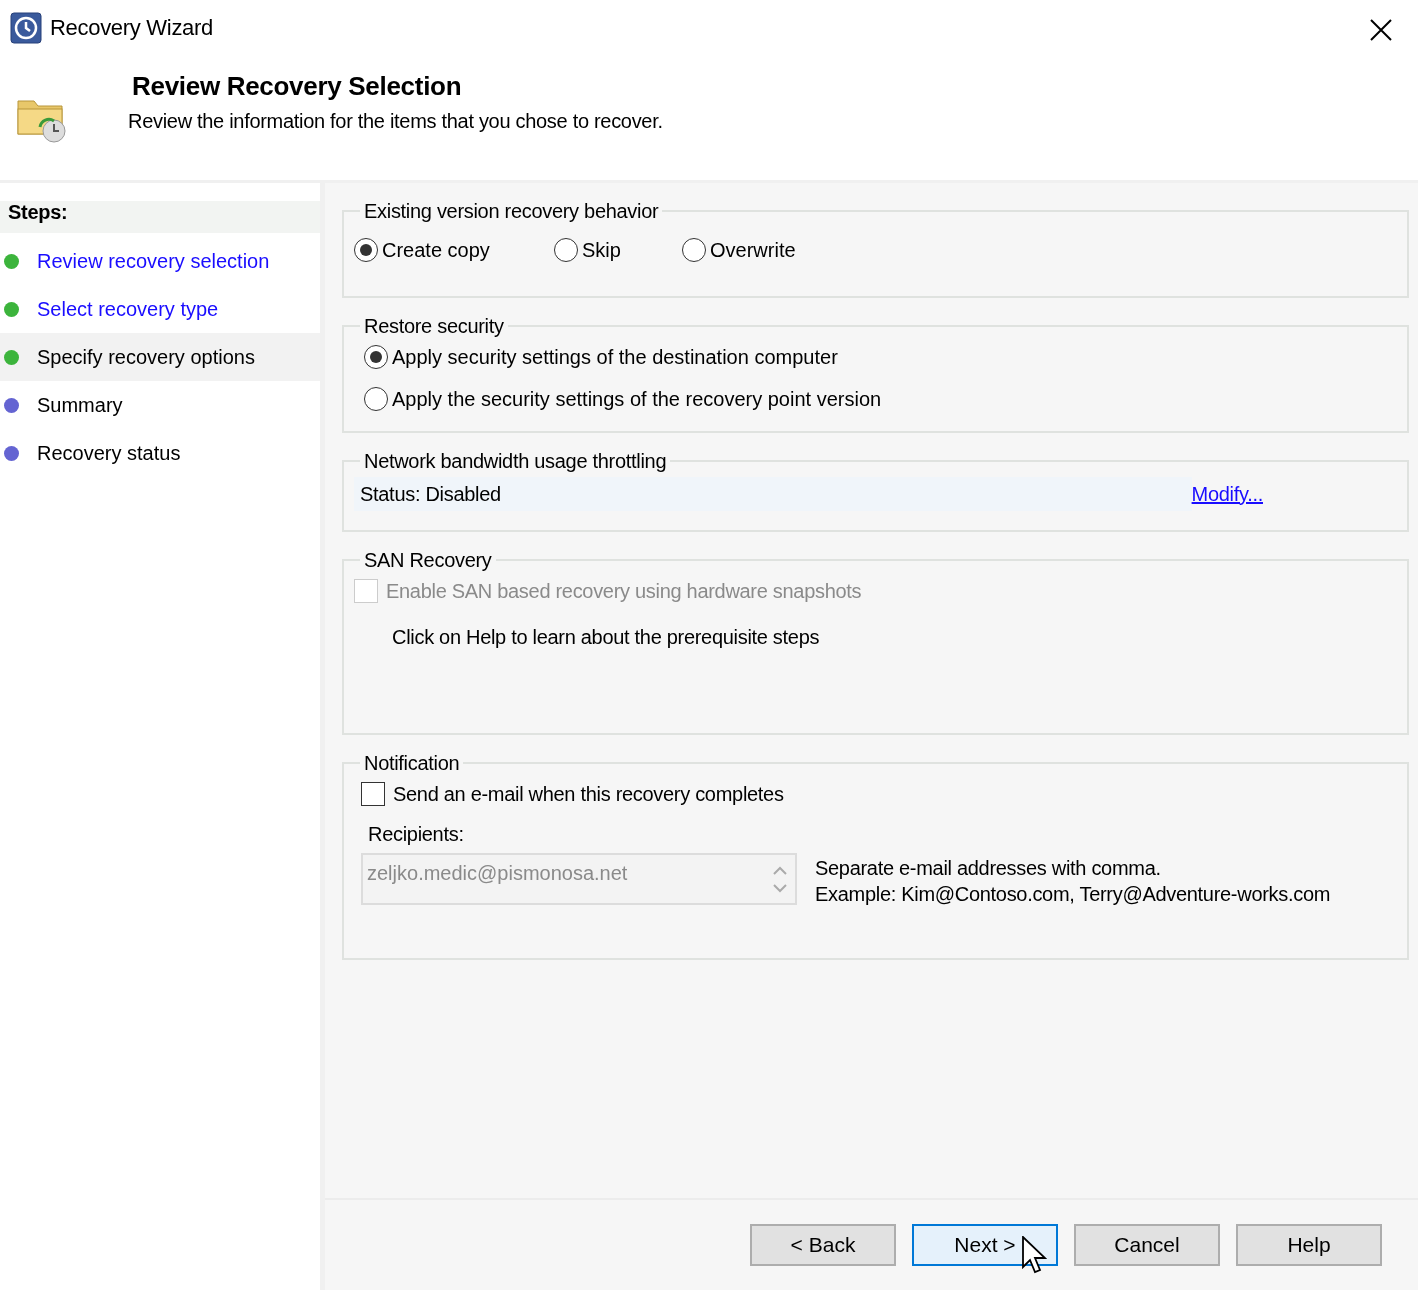 The width and height of the screenshot is (1418, 1290). I want to click on radio-option: Apply the security settings of the recovery point version, so click(880, 399).